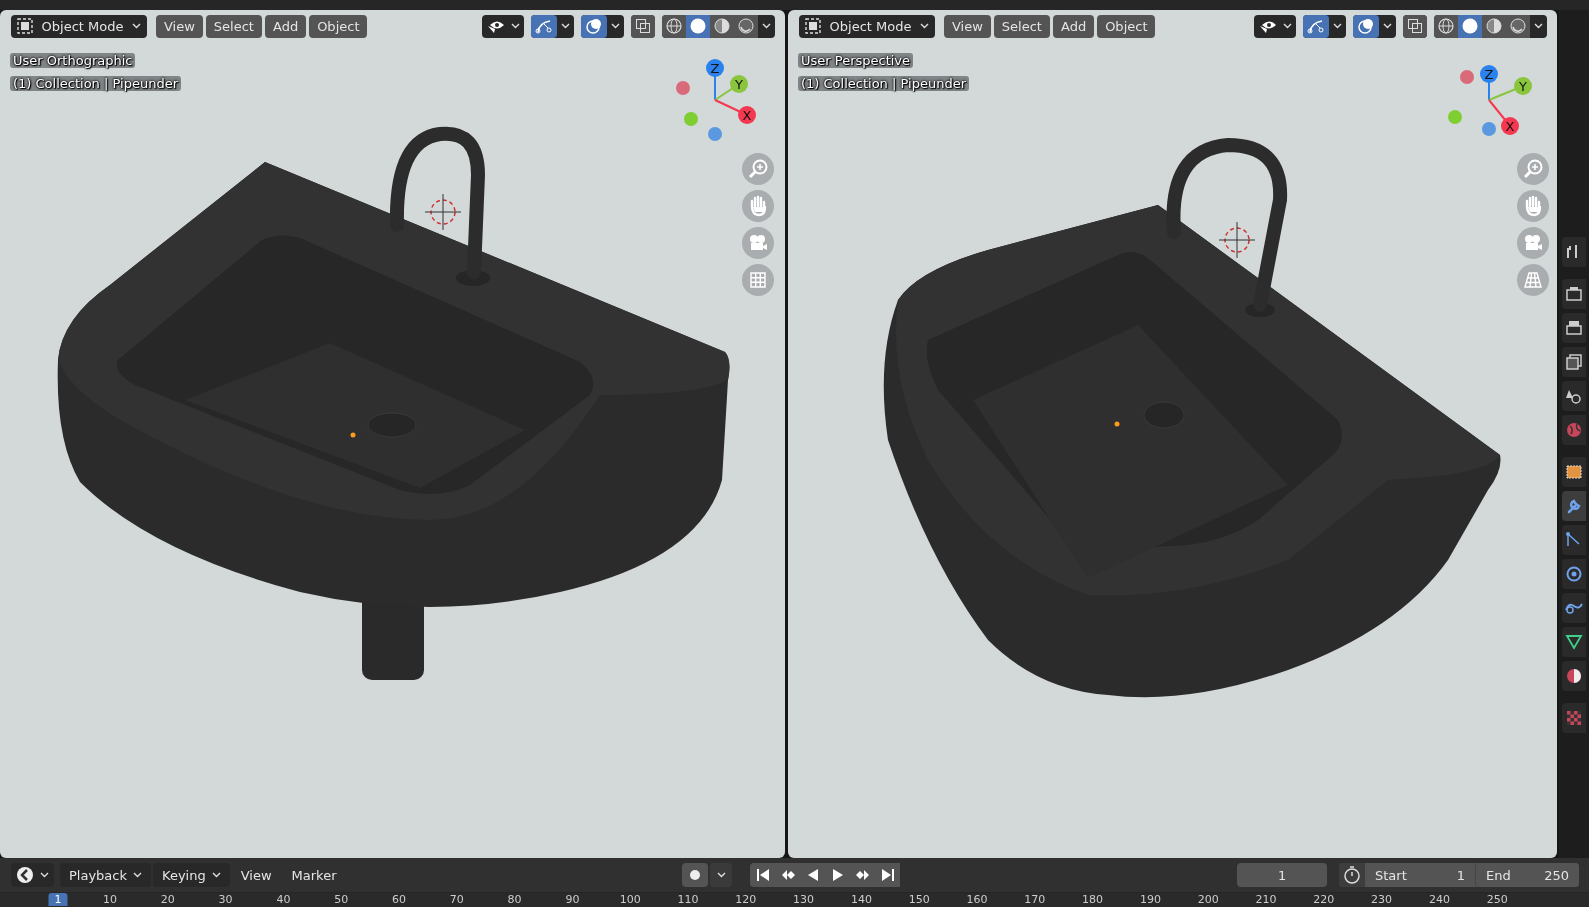 This screenshot has height=907, width=1589. Describe the element at coordinates (73, 60) in the screenshot. I see `view-name: User Orthographic` at that location.